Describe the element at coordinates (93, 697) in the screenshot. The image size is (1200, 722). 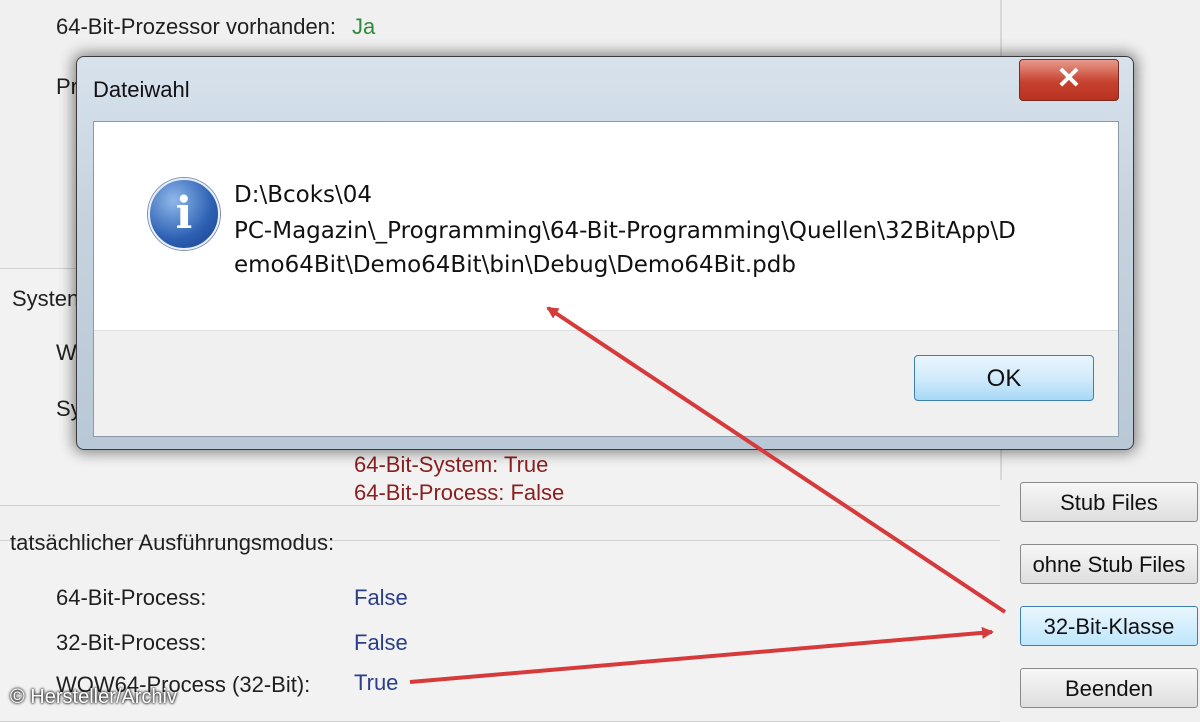
I see `image-credit: © Hersteller/Archiv` at that location.